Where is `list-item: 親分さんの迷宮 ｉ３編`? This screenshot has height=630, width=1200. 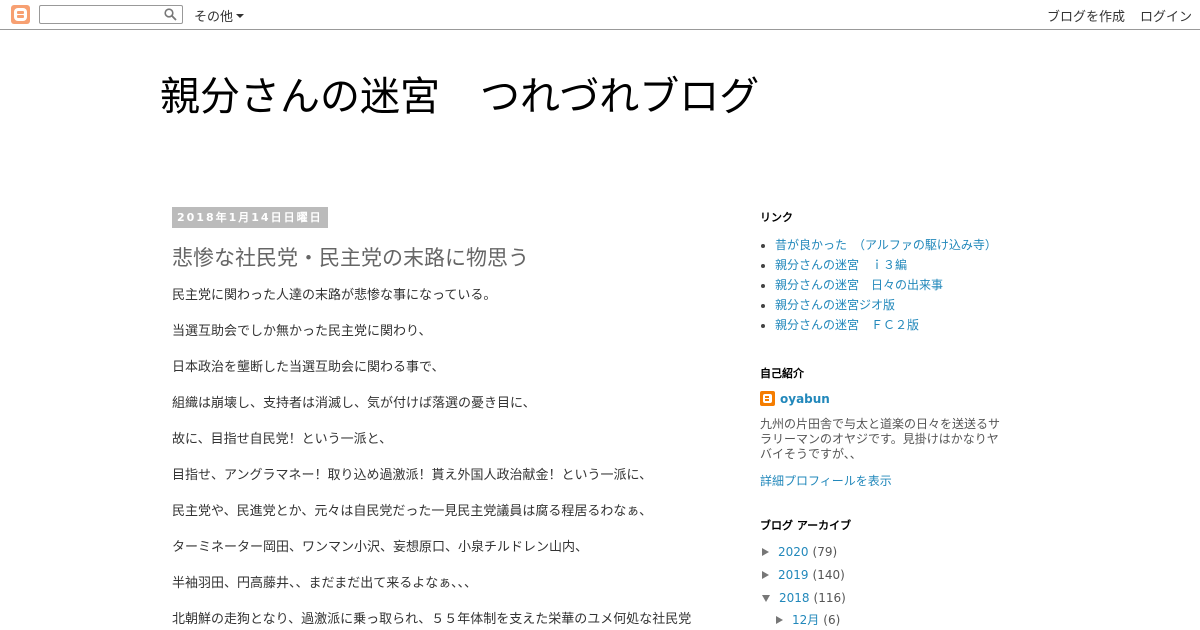
list-item: 親分さんの迷宮 ｉ３編 is located at coordinates (886, 267).